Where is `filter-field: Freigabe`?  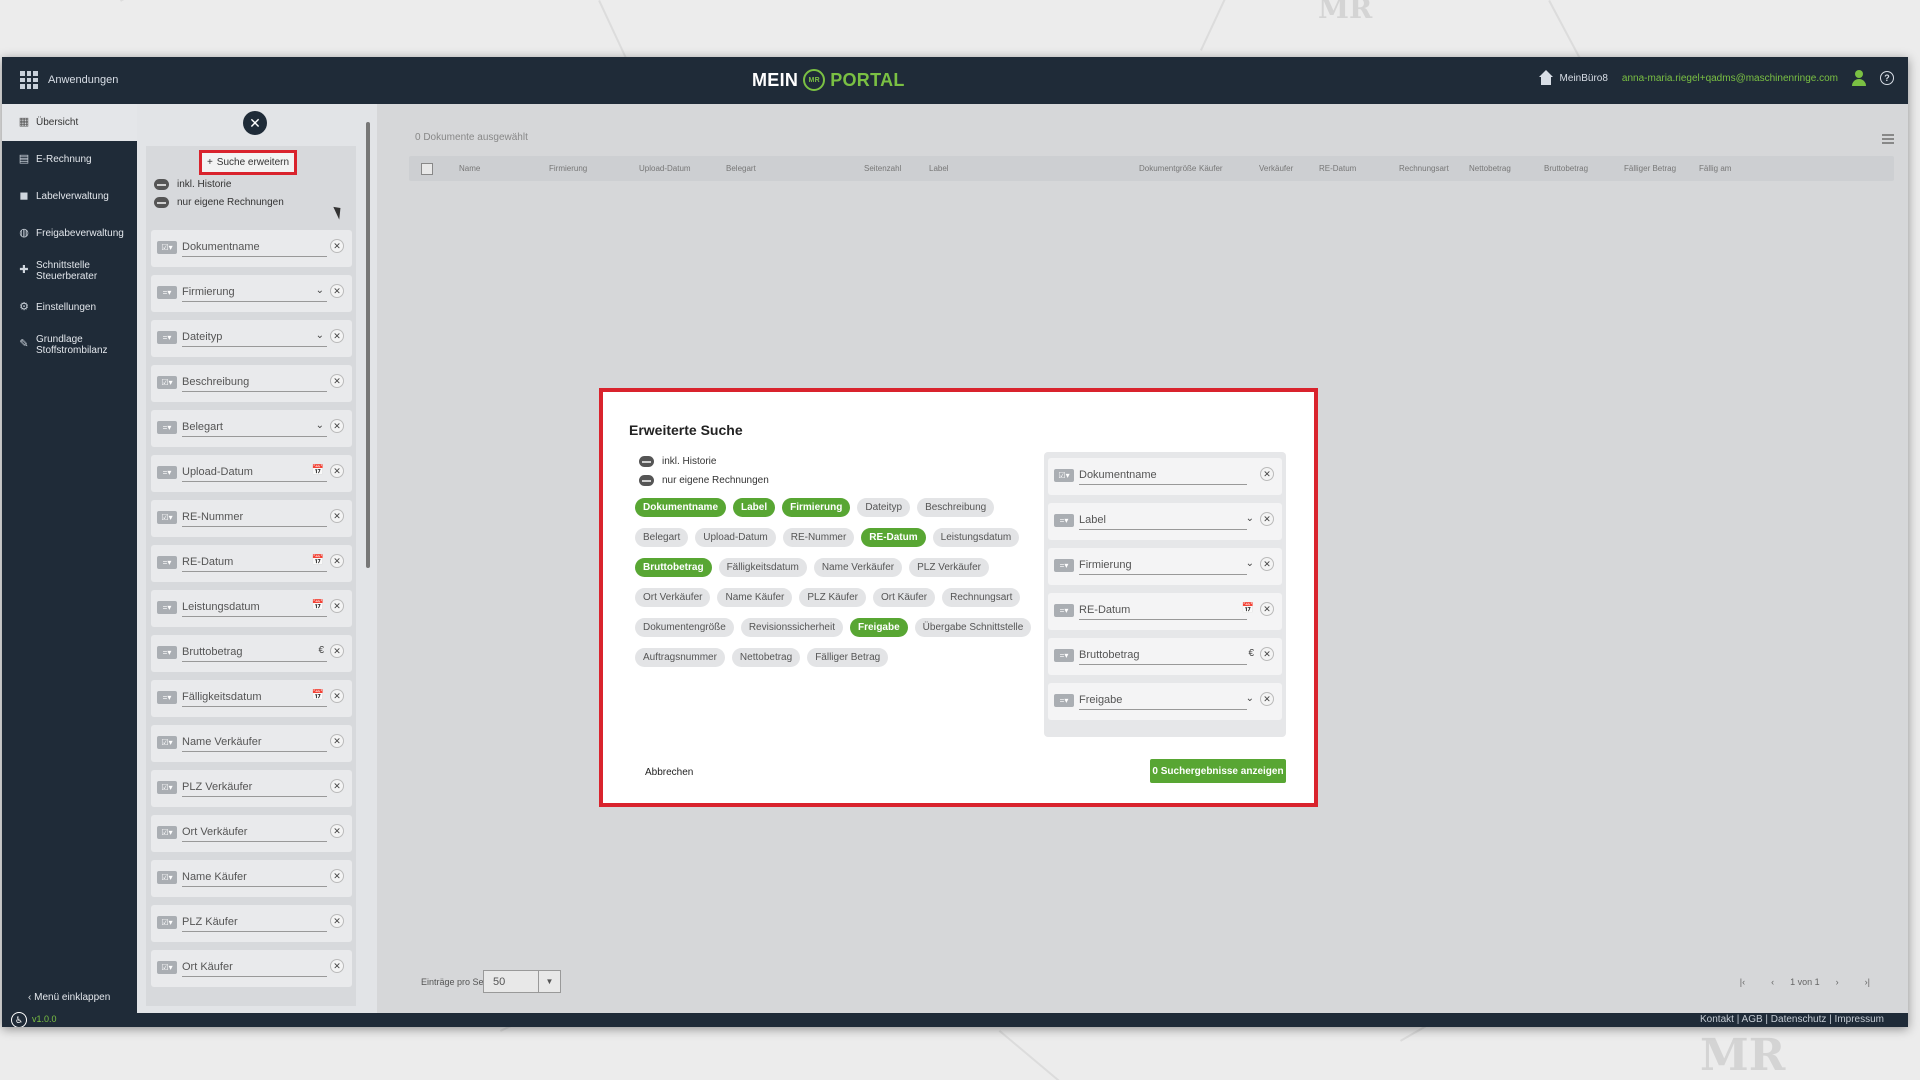 filter-field: Freigabe is located at coordinates (1163, 702).